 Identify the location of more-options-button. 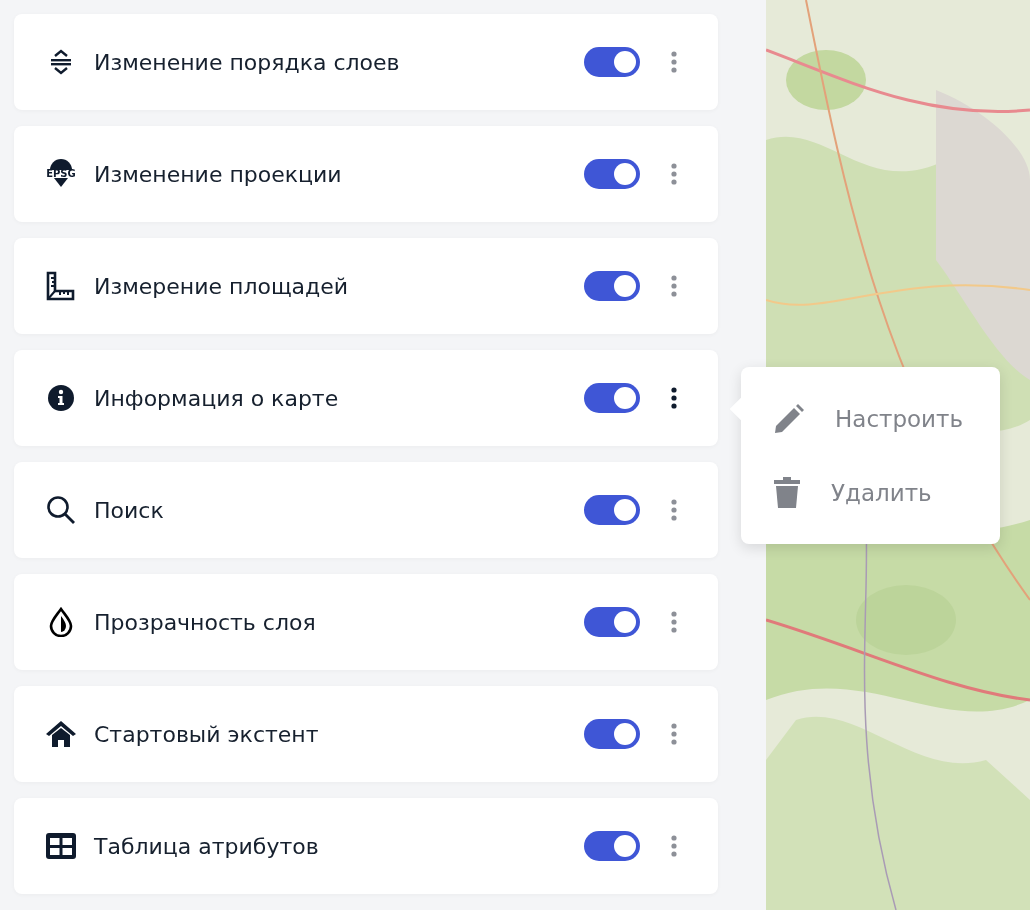
(674, 398).